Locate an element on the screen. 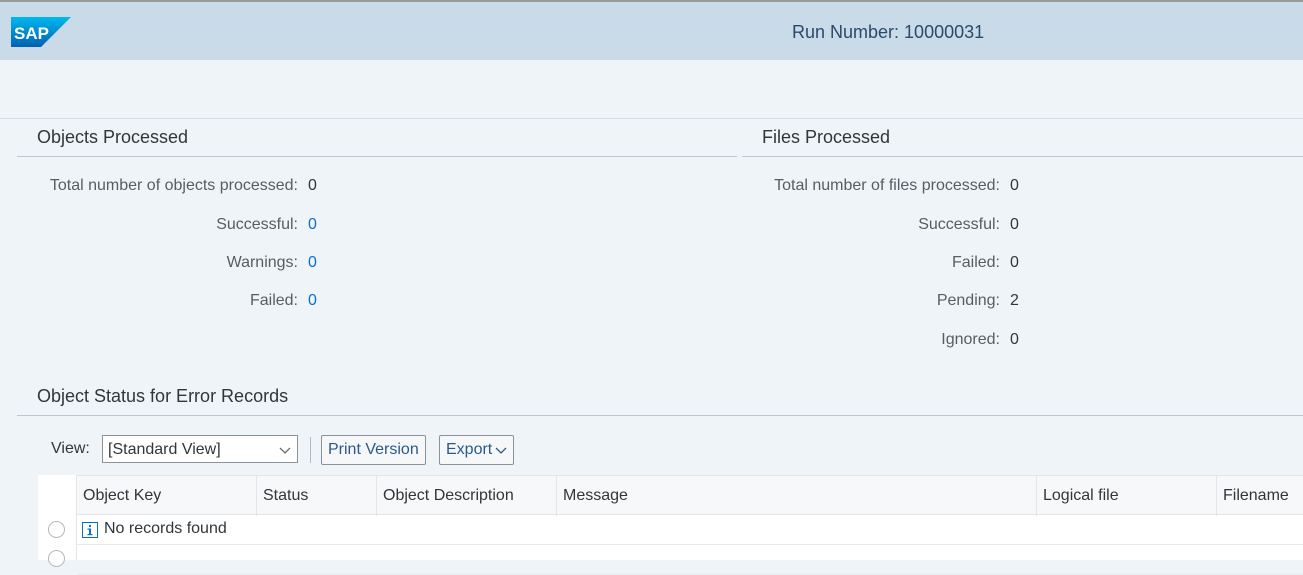 The height and width of the screenshot is (575, 1303). column-header-filename: Filename is located at coordinates (1259, 496).